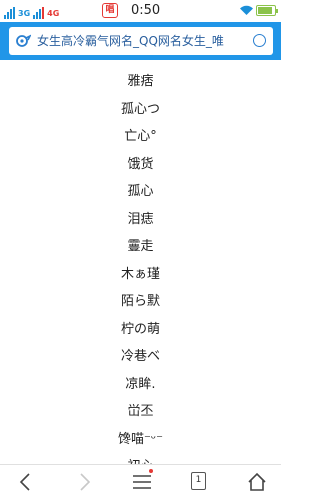  I want to click on bottom-toolbar: 1, so click(140, 482).